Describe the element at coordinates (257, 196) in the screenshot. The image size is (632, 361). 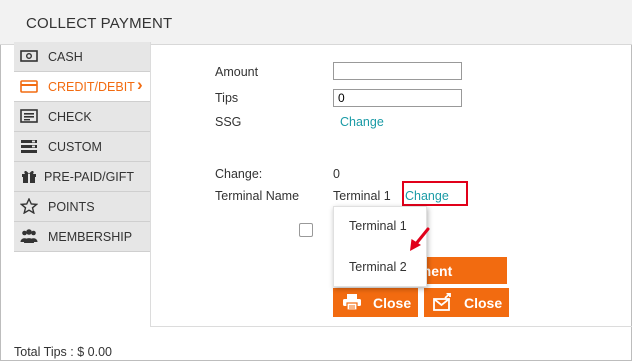
I see `terminal-name-label: Terminal Name` at that location.